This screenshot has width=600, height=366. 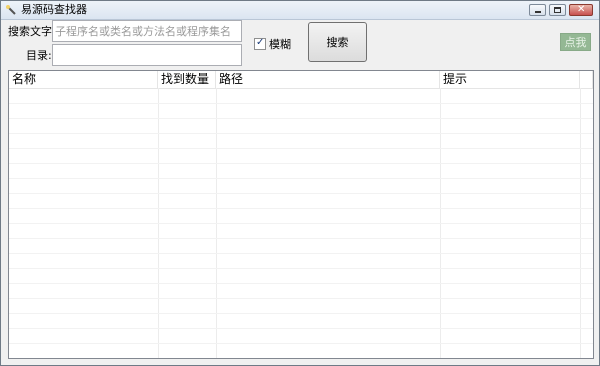 What do you see at coordinates (586, 79) in the screenshot?
I see `column-header-extra` at bounding box center [586, 79].